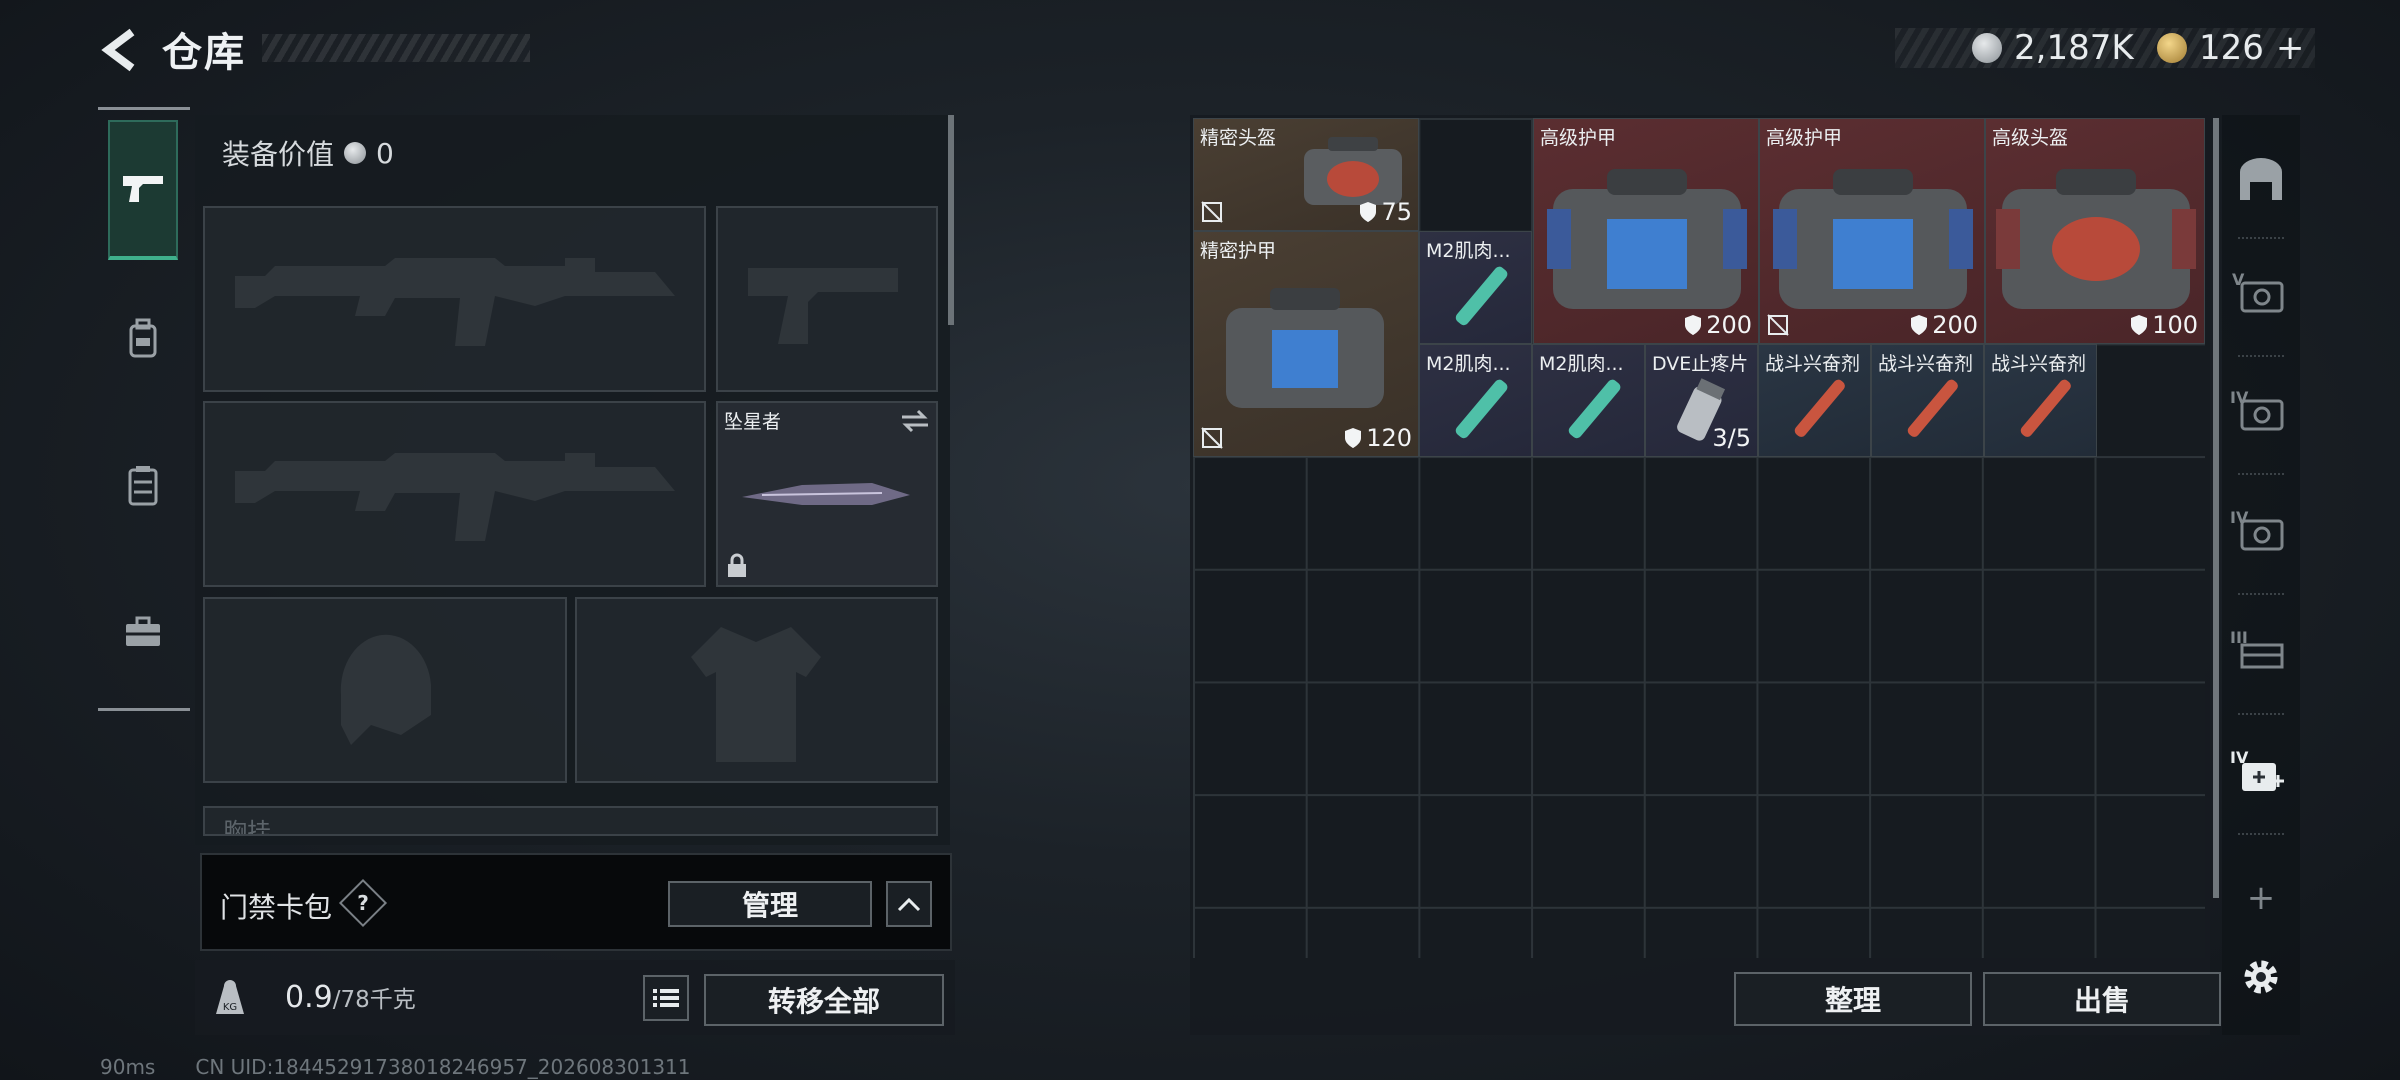 The image size is (2400, 1080). I want to click on tier-label: V, so click(2238, 279).